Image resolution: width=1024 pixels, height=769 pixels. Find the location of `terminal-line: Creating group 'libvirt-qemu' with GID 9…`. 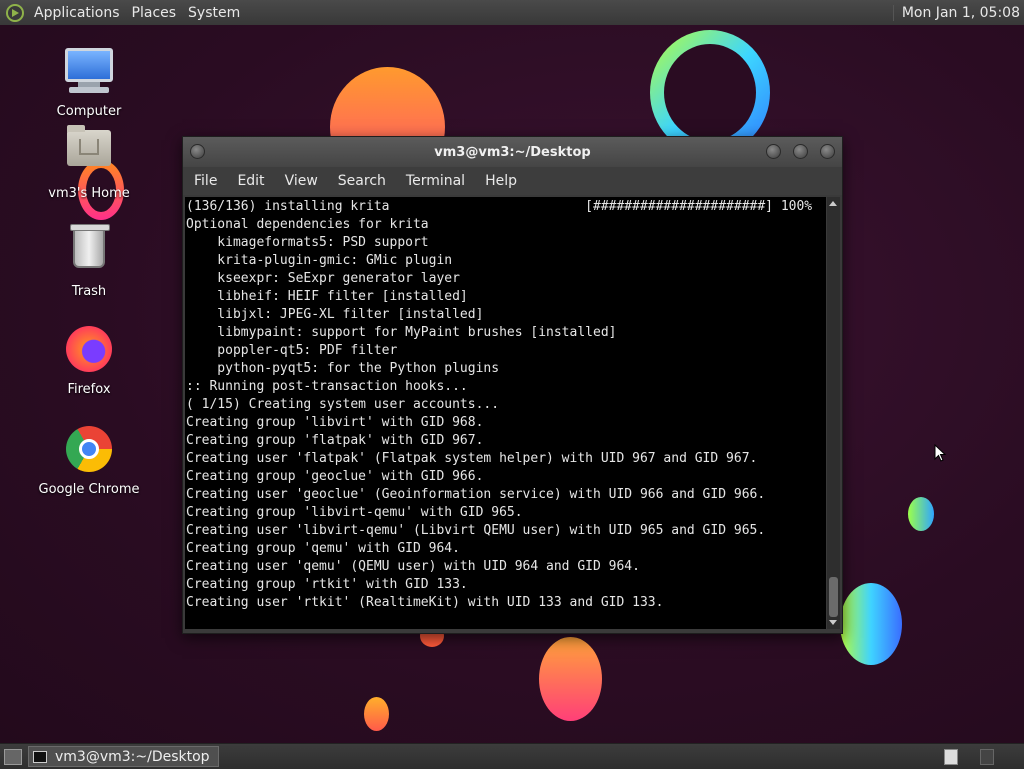

terminal-line: Creating group 'libvirt-qemu' with GID 9… is located at coordinates (354, 512).